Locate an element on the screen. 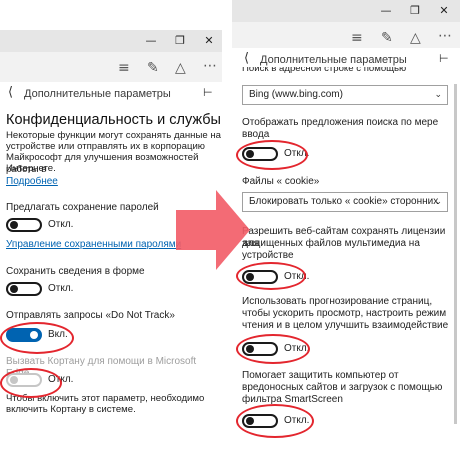 The height and width of the screenshot is (449, 460). page-prediction-label-3: чтения и в целом улучшить взаимодействие is located at coordinates (345, 325).